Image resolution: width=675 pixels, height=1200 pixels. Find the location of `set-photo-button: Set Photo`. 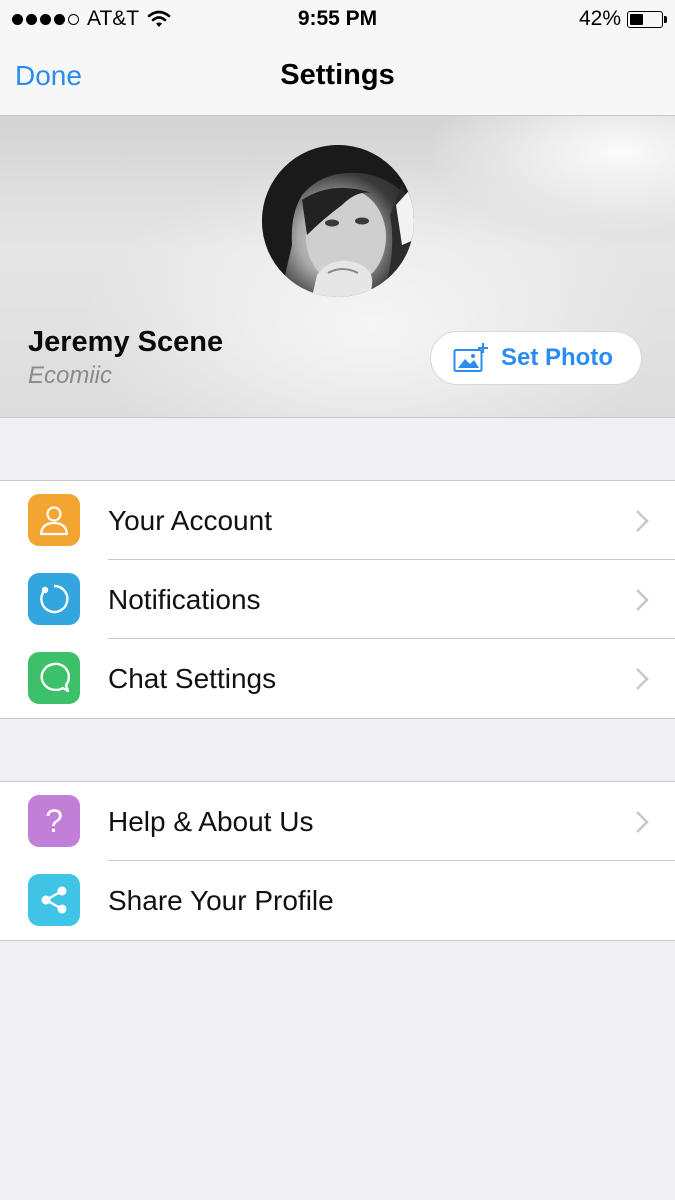

set-photo-button: Set Photo is located at coordinates (536, 358).